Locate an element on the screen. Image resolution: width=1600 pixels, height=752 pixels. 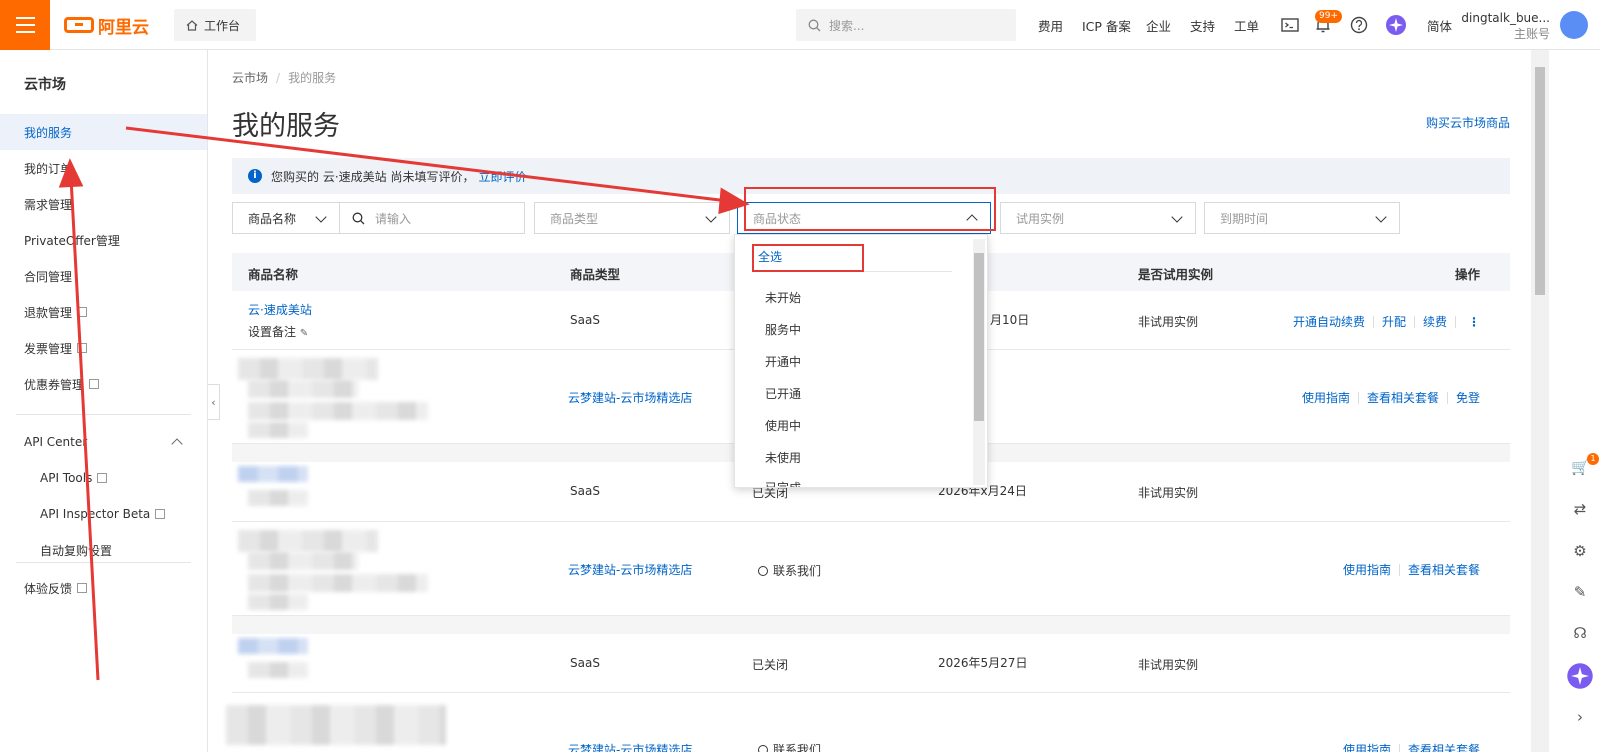
help-icon is located at coordinates (1359, 25).